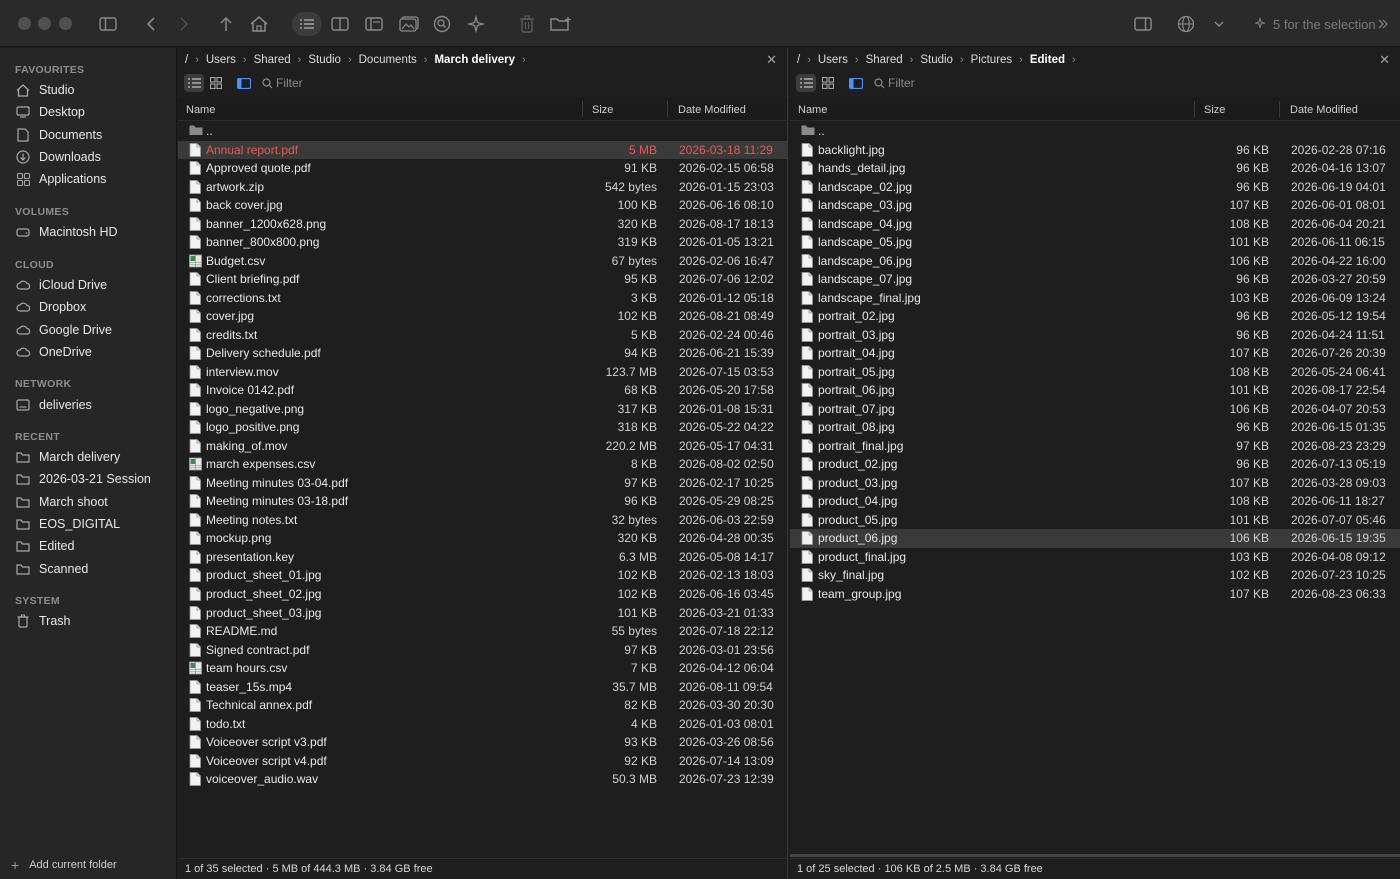 This screenshot has height=879, width=1400. What do you see at coordinates (482, 335) in the screenshot?
I see `file-row: credits.txt 5 KB 2026-02-24 00:46` at bounding box center [482, 335].